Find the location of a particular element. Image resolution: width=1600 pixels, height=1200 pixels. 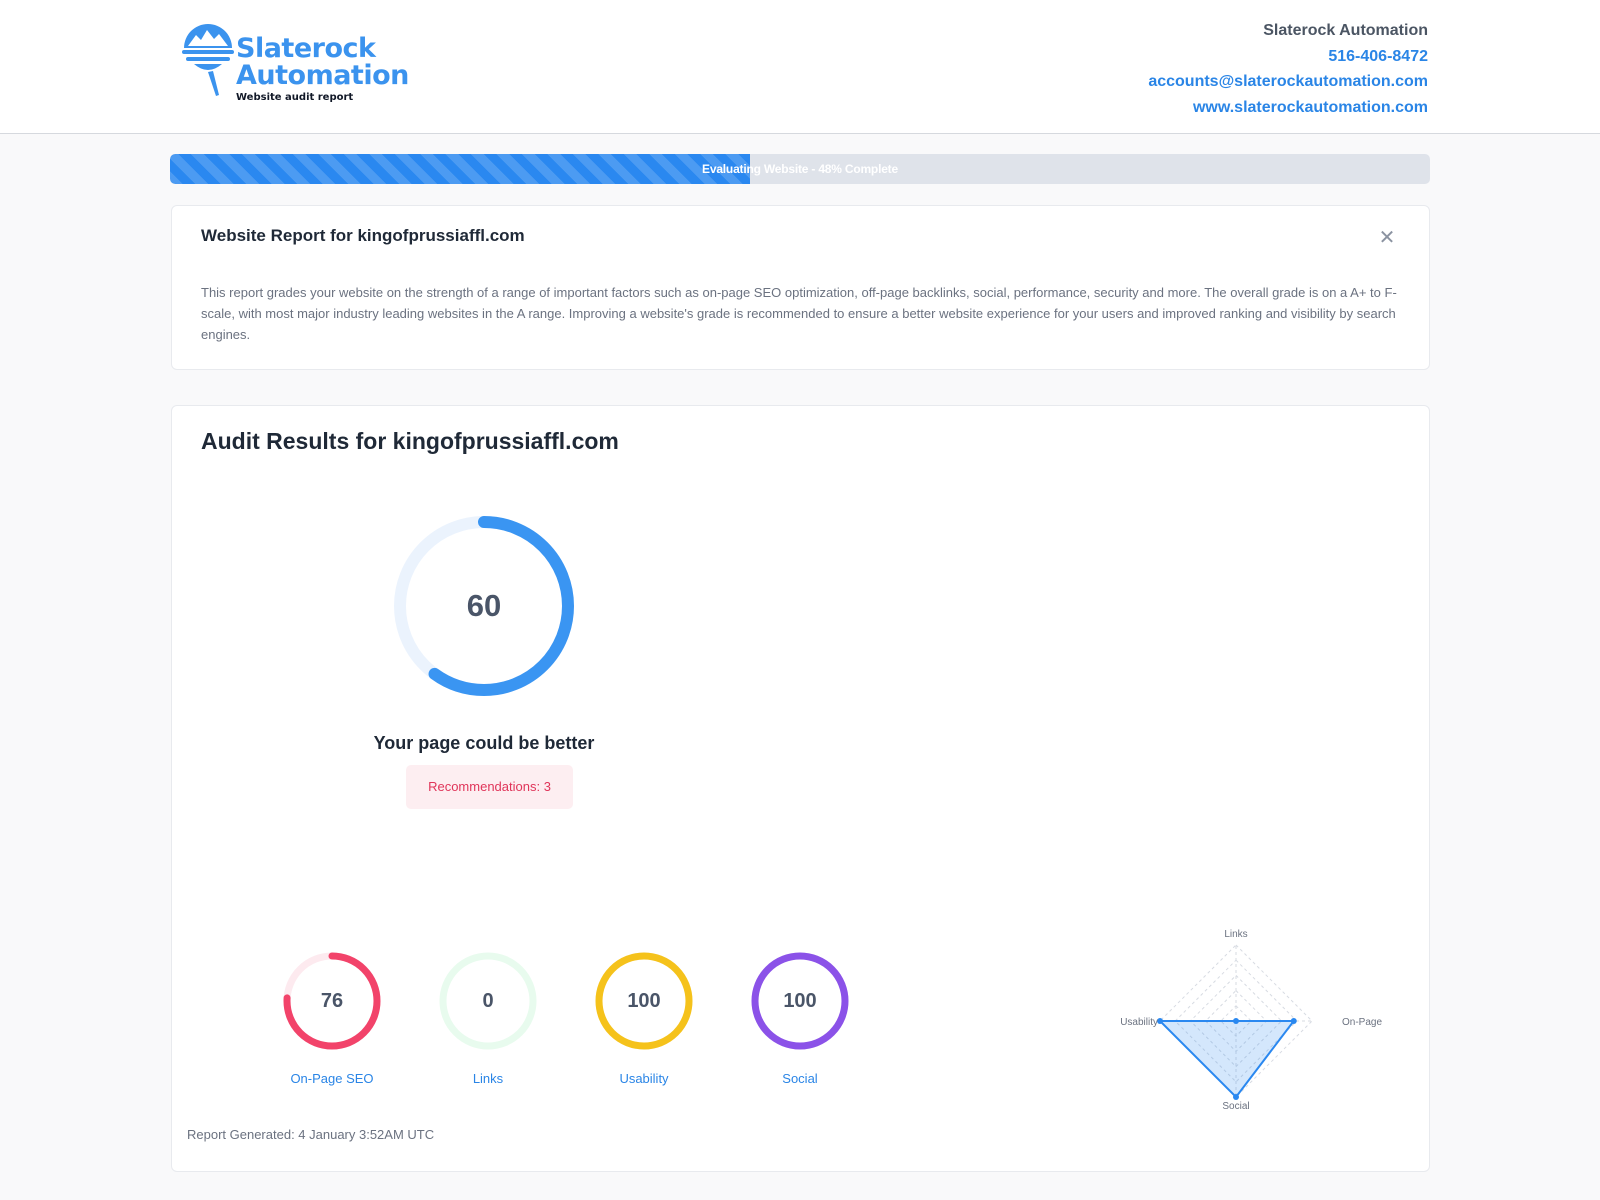

radar-axis-label: Social is located at coordinates (1235, 1106).